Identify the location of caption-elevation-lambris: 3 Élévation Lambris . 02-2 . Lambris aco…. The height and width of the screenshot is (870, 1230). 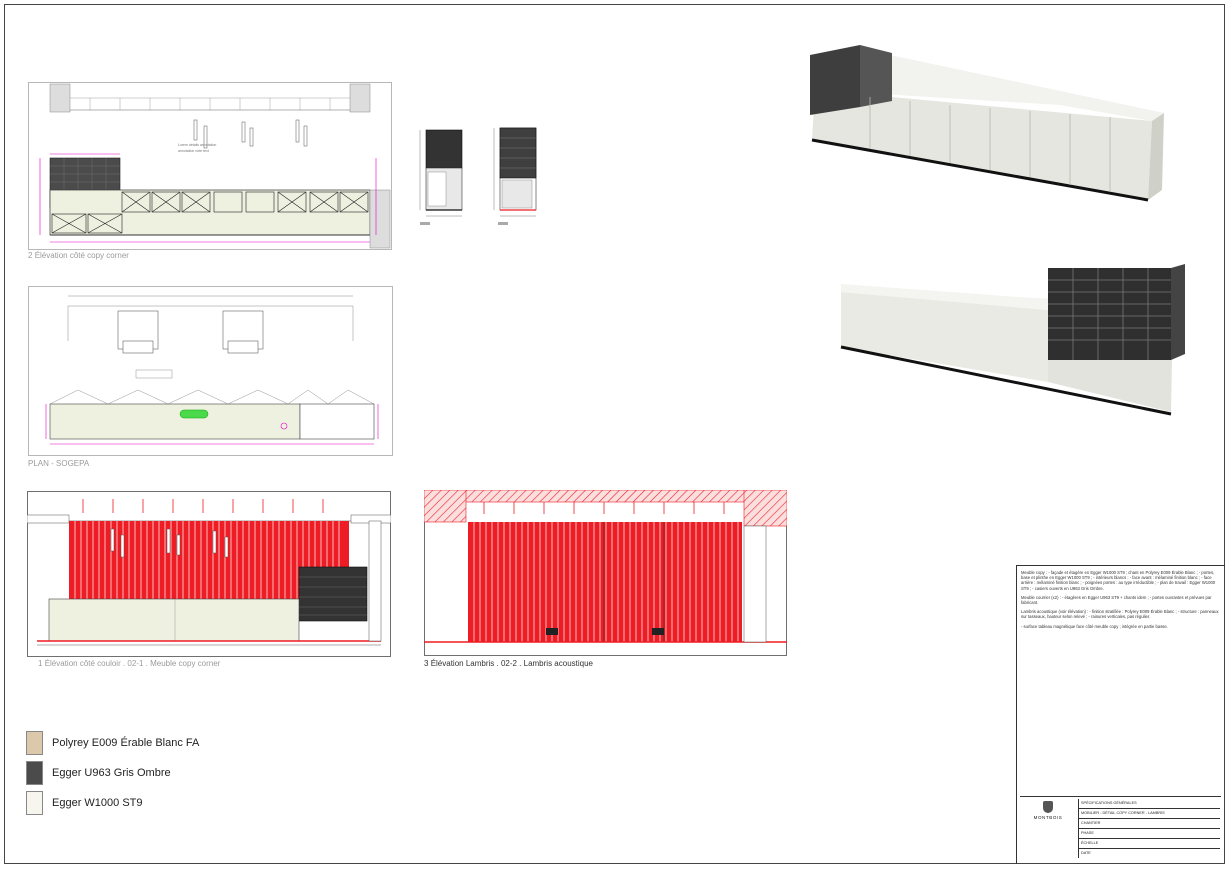
(508, 663).